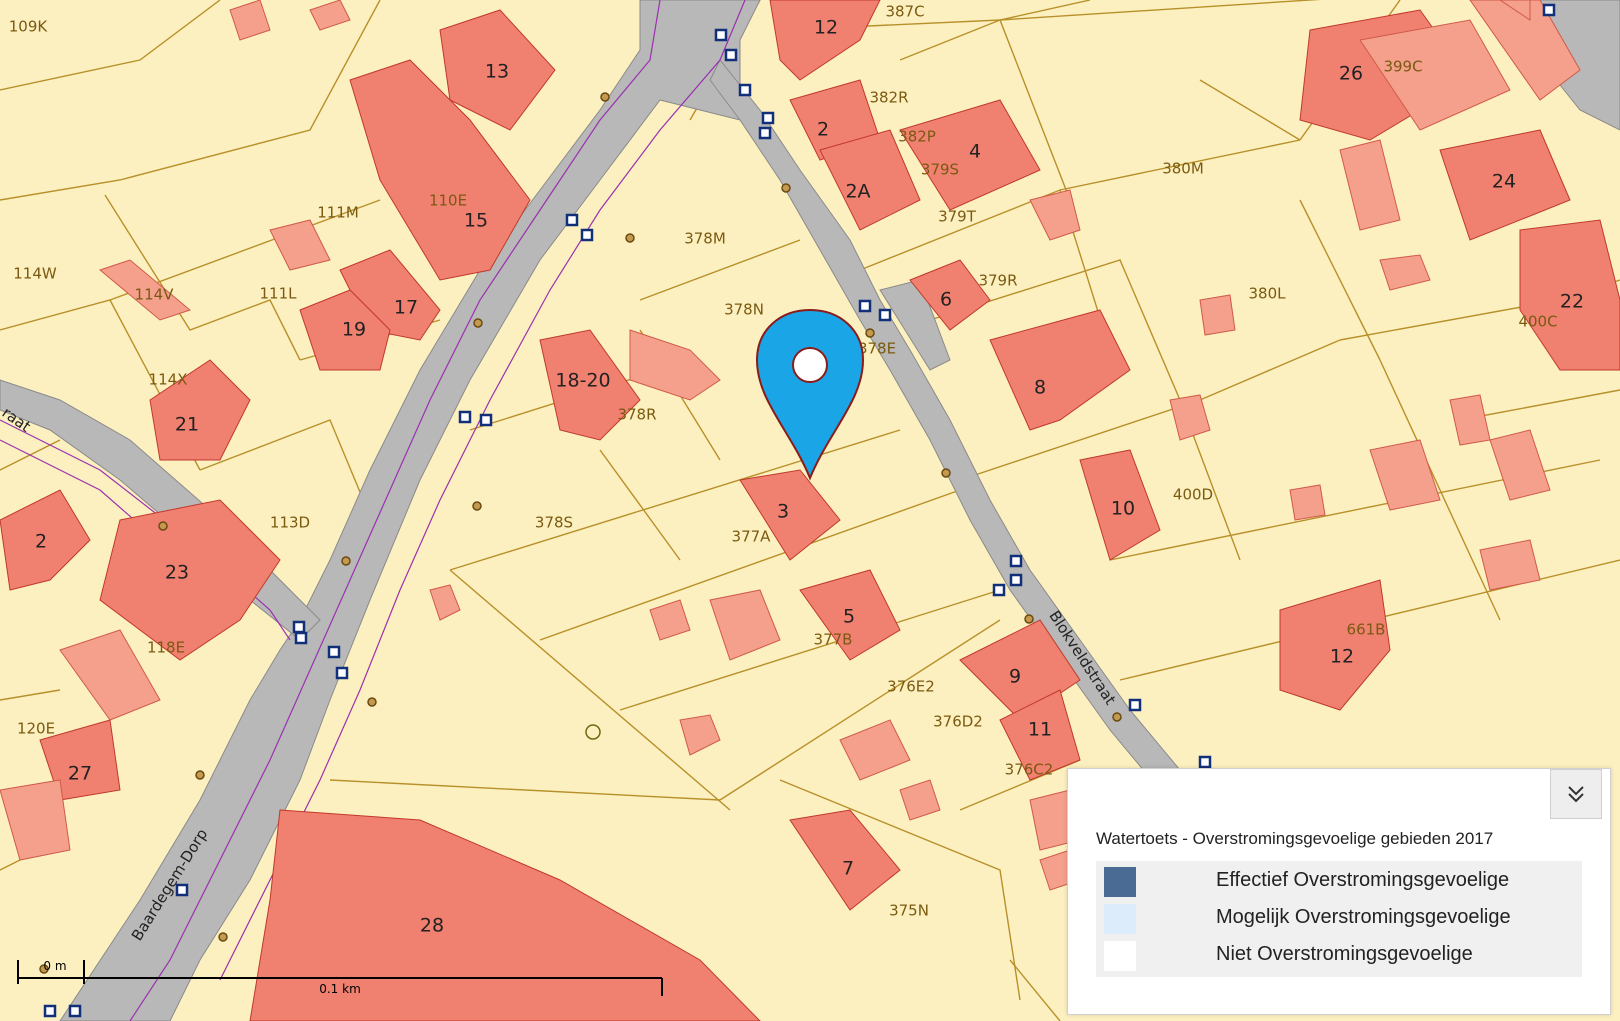  Describe the element at coordinates (1123, 509) in the screenshot. I see `building-label: 10` at that location.